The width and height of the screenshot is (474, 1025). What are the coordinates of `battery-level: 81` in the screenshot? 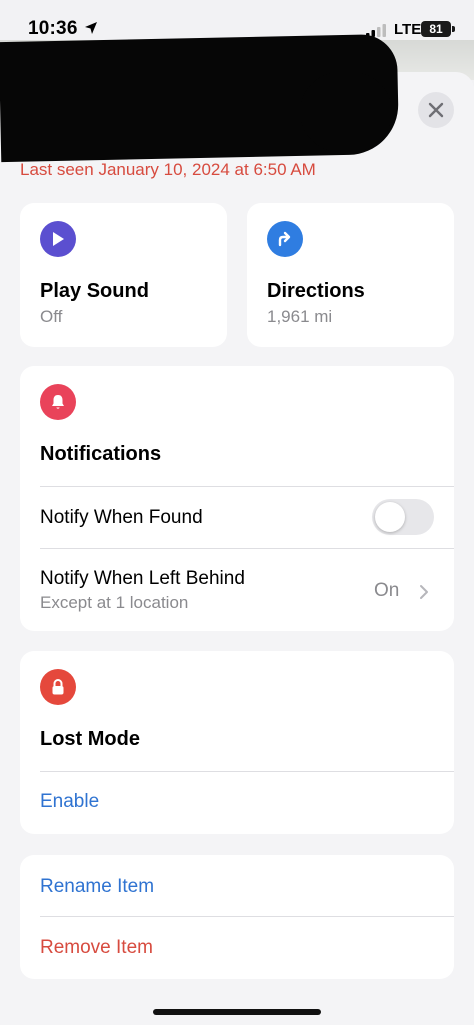 It's located at (436, 29).